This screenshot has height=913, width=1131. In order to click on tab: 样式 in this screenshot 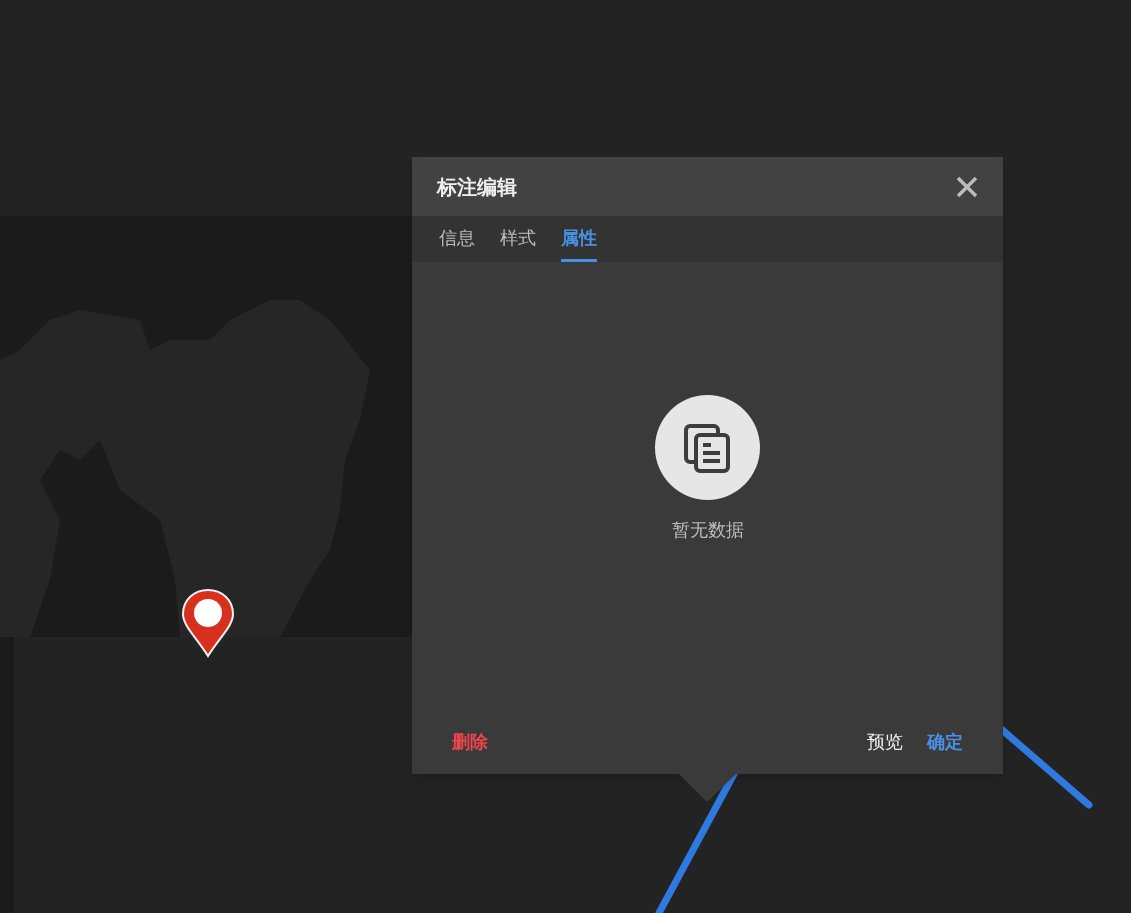, I will do `click(518, 239)`.